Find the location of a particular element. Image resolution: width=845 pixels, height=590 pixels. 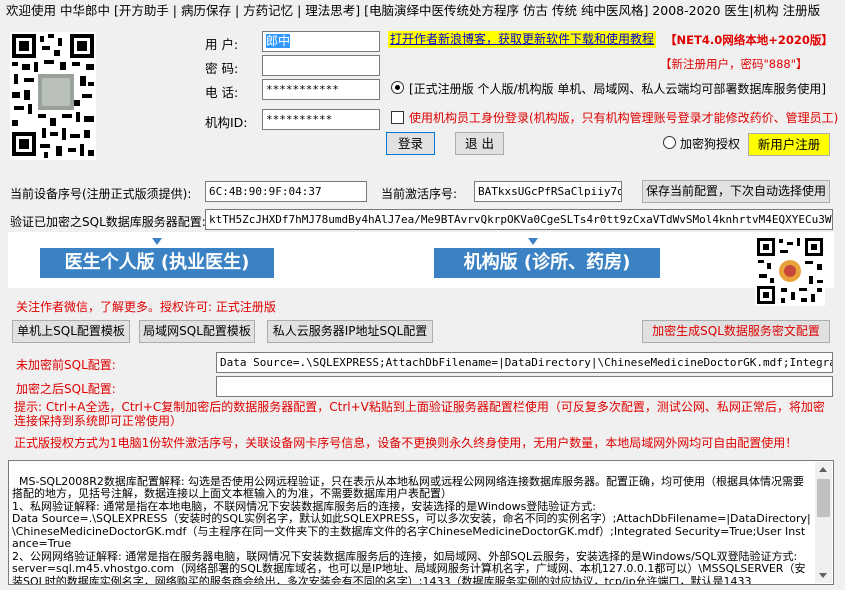

dongle-auth-radio is located at coordinates (669, 142).